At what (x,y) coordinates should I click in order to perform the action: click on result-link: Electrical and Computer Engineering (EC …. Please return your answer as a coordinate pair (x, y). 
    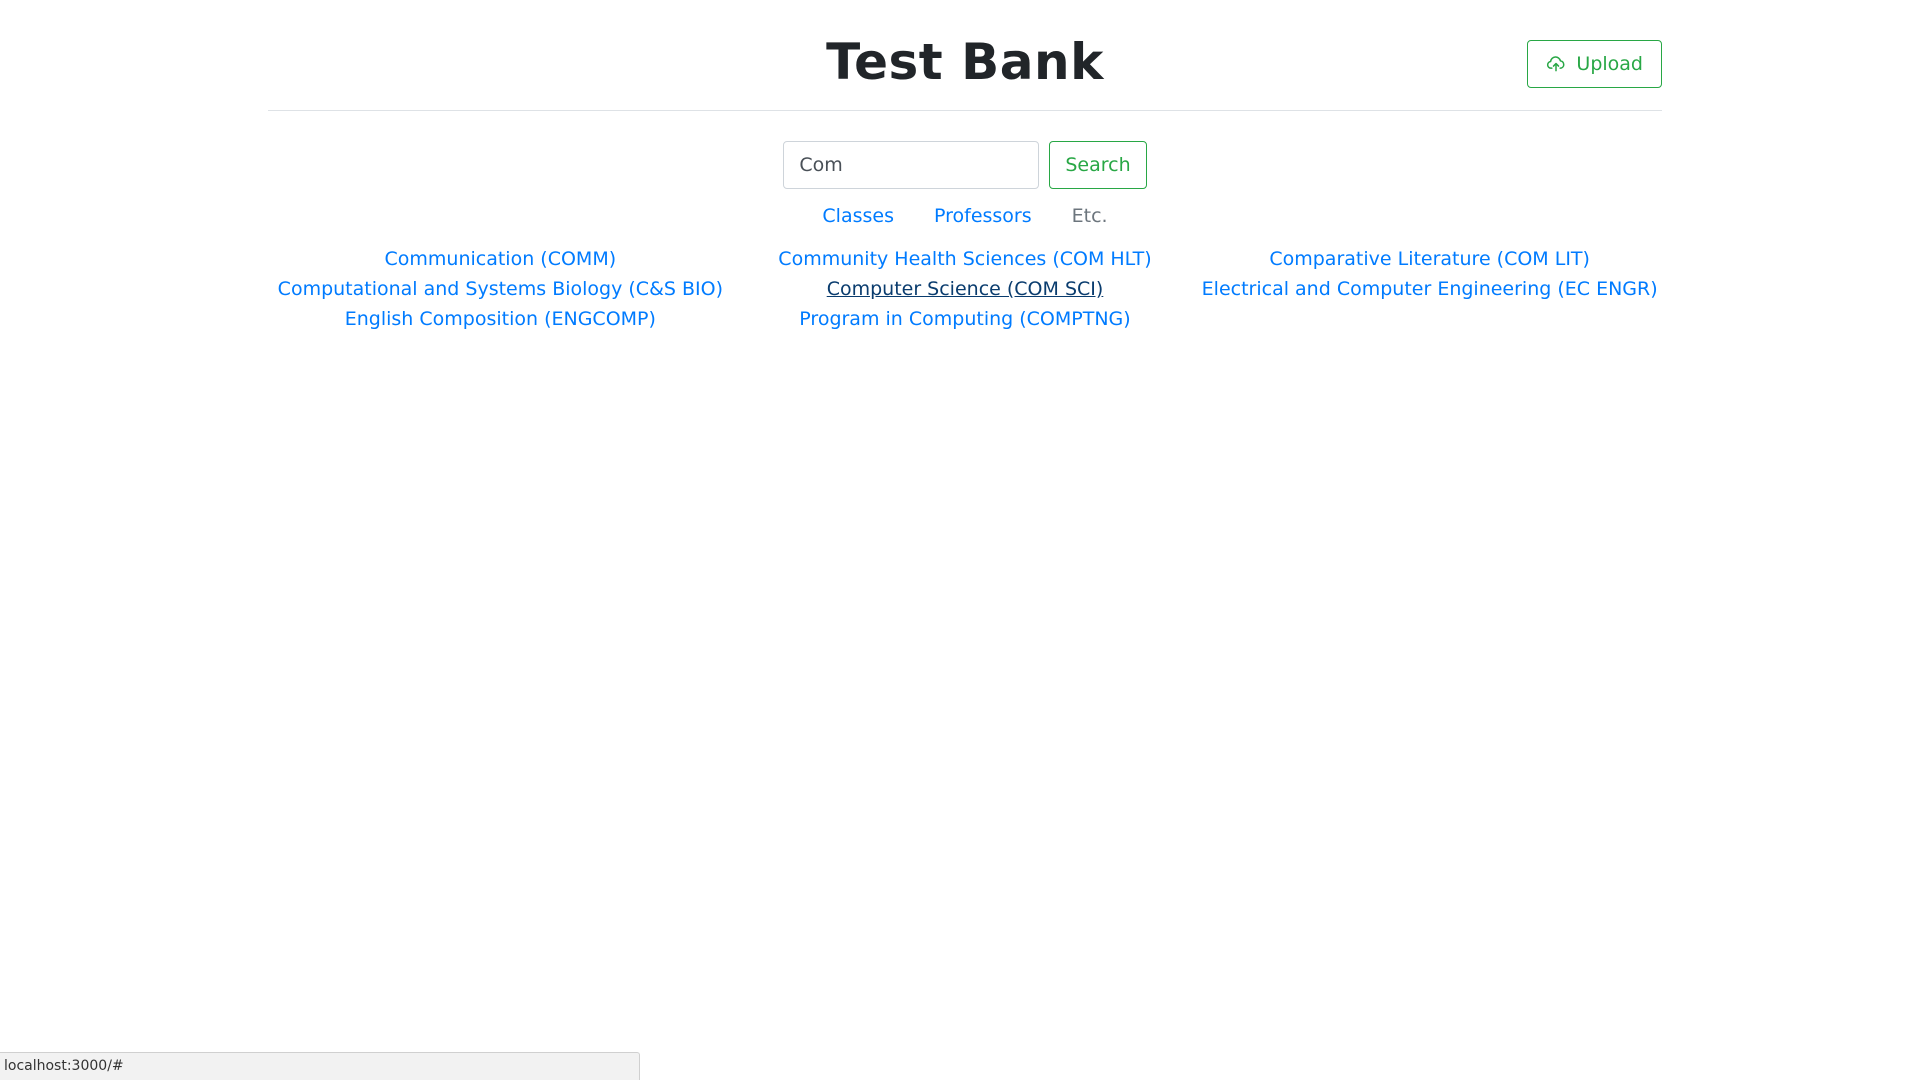
    Looking at the image, I should click on (1429, 289).